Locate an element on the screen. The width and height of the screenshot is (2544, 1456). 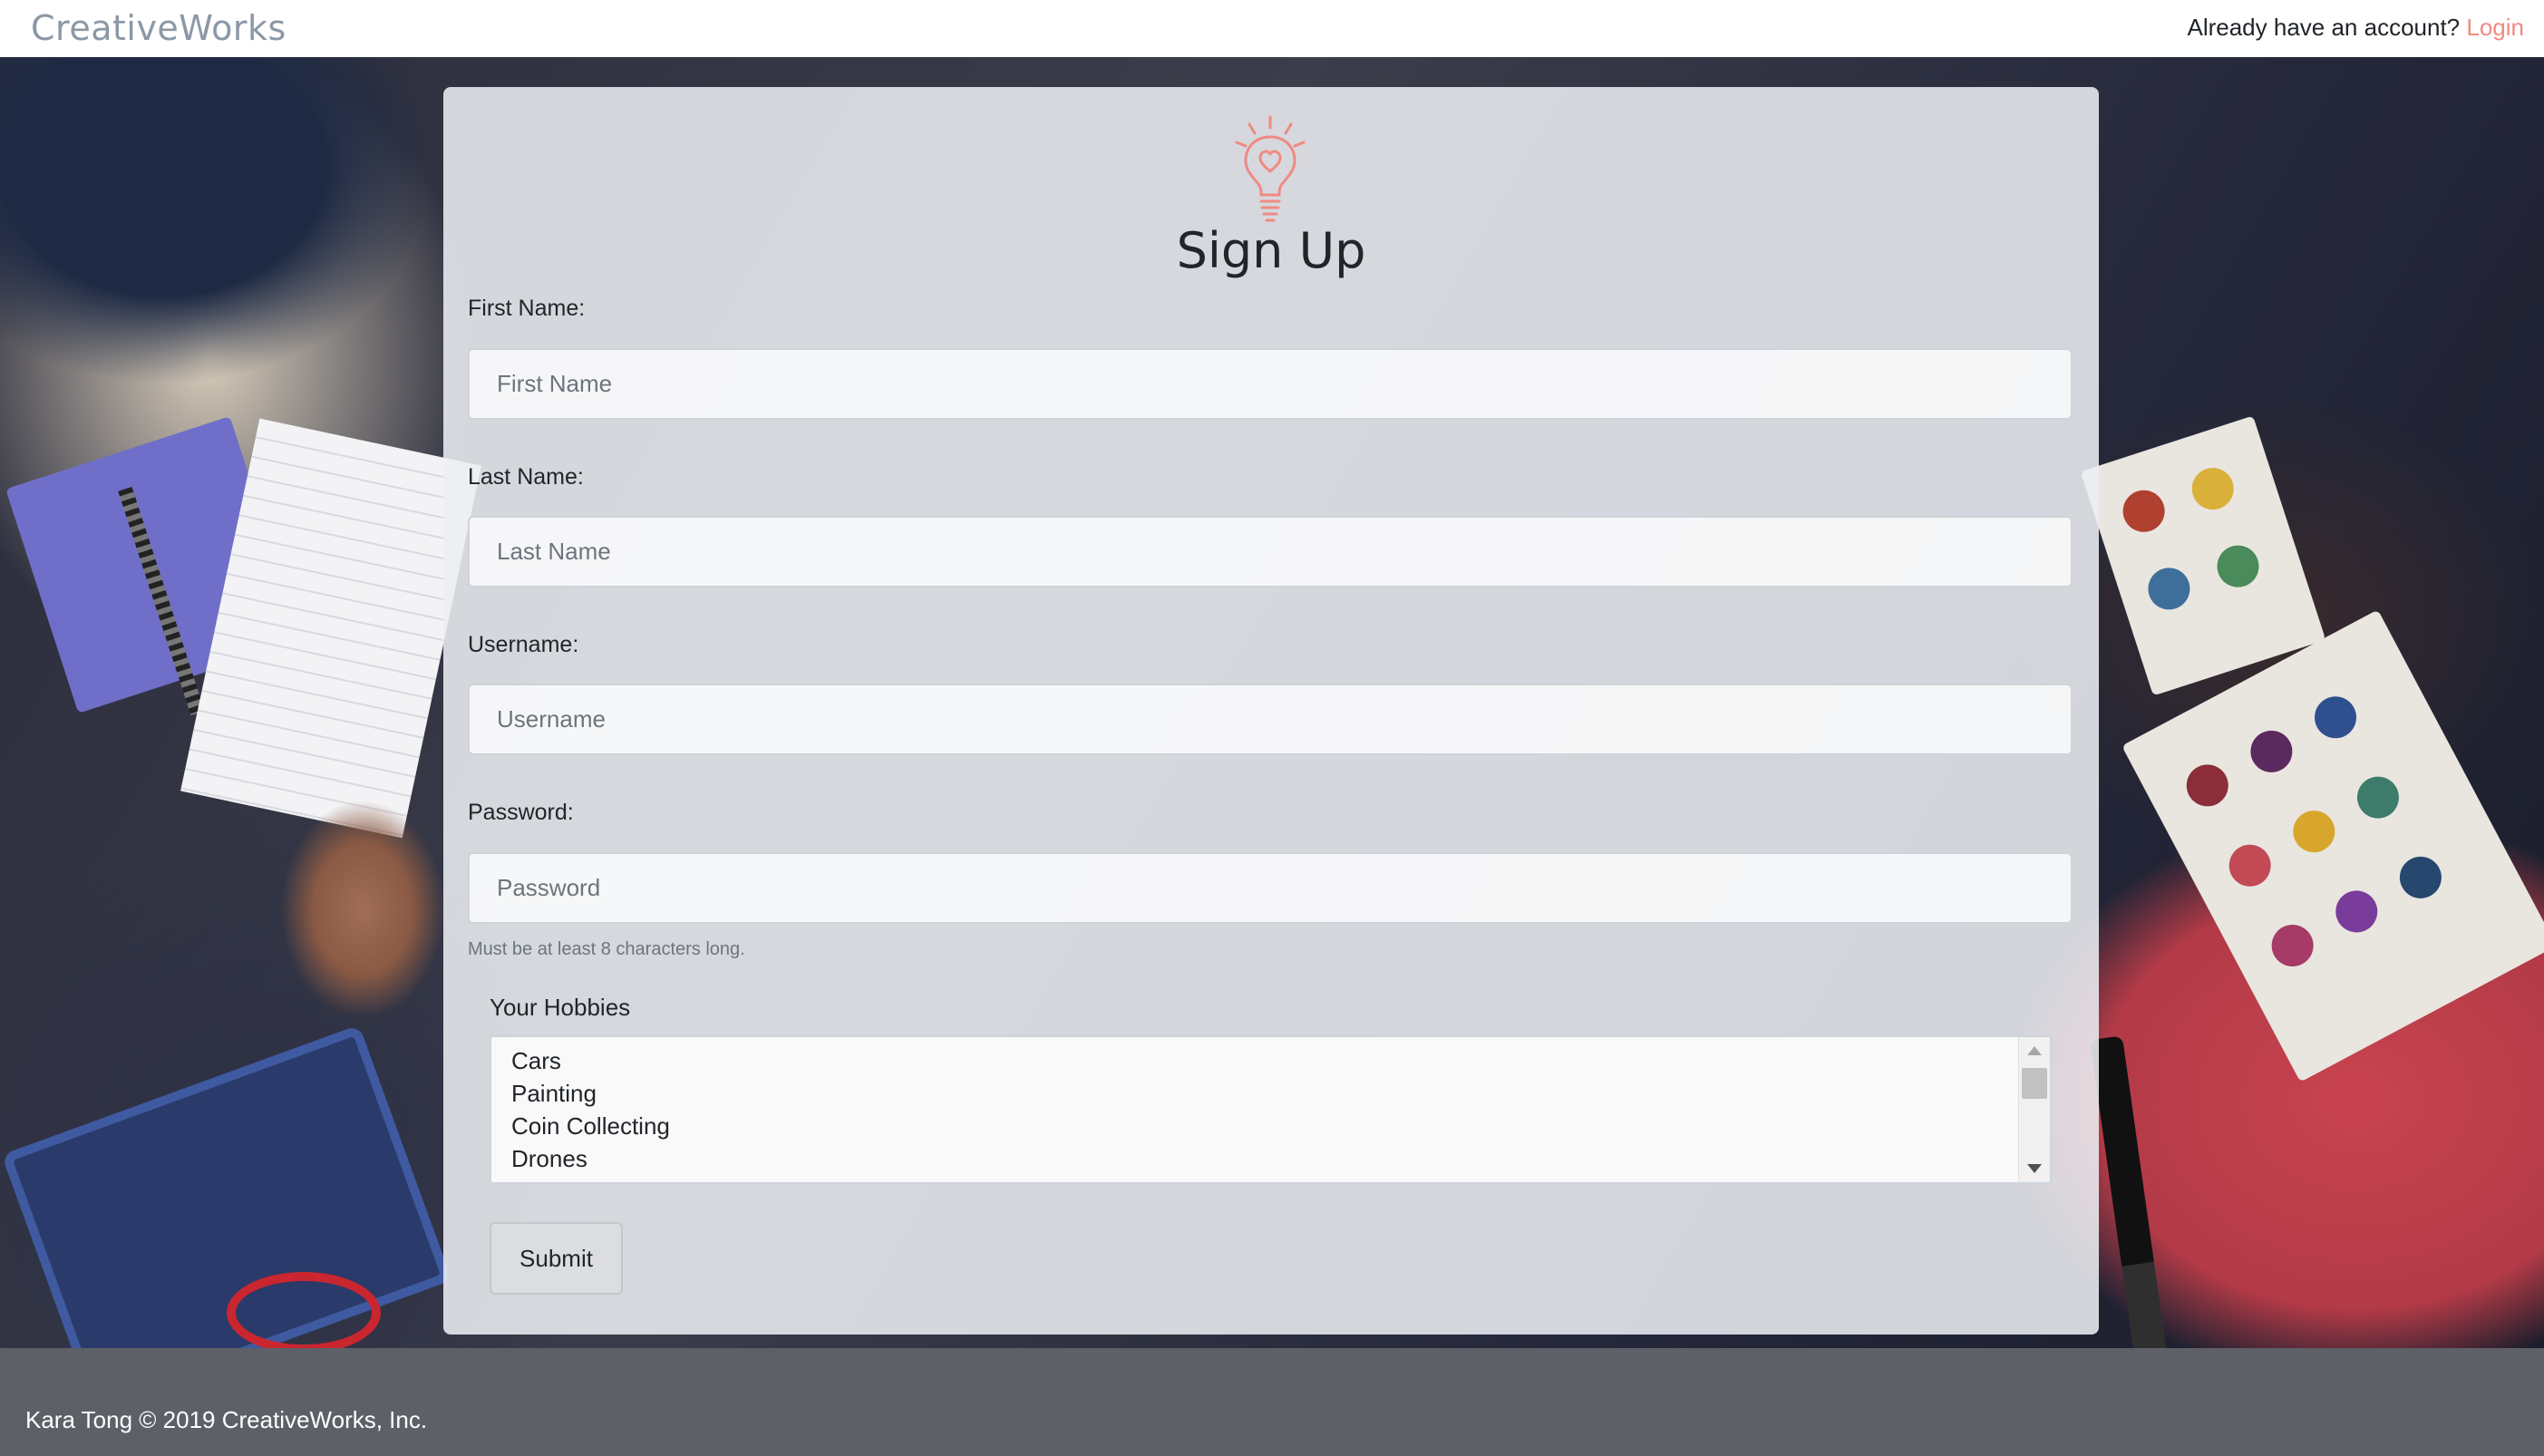
scrollbar-thumb is located at coordinates (2034, 1083).